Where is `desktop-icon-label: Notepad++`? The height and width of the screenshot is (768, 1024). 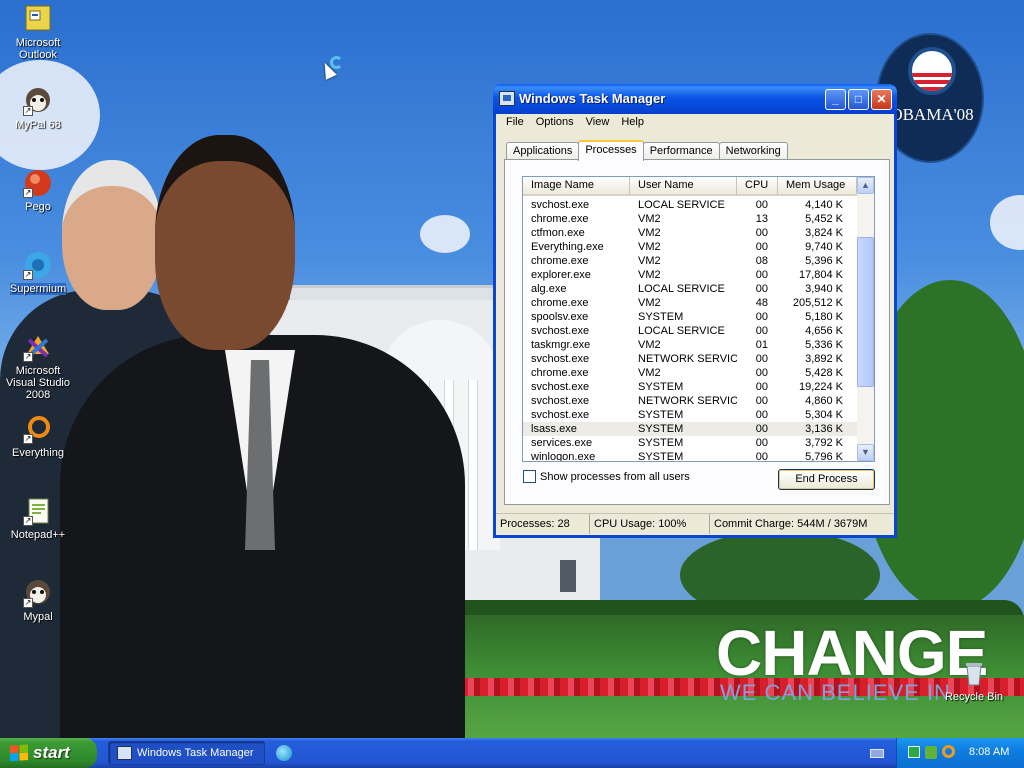
desktop-icon-label: Notepad++ is located at coordinates (38, 535).